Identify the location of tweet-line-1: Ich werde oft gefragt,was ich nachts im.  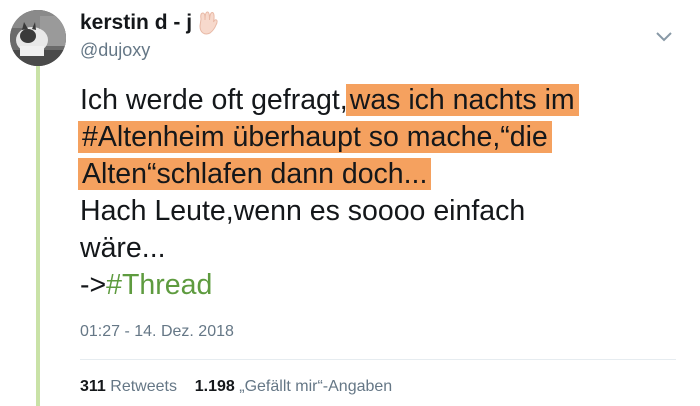
(380, 100).